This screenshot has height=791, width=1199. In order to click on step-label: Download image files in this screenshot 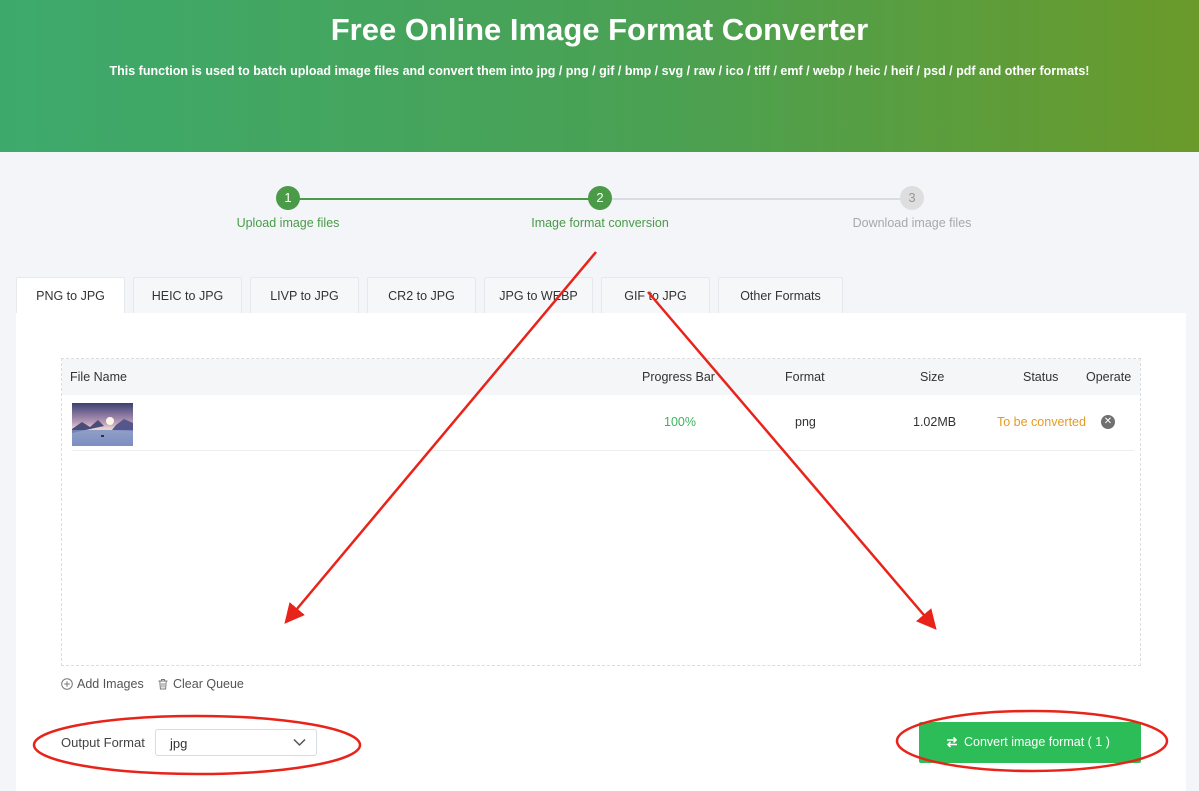, I will do `click(912, 223)`.